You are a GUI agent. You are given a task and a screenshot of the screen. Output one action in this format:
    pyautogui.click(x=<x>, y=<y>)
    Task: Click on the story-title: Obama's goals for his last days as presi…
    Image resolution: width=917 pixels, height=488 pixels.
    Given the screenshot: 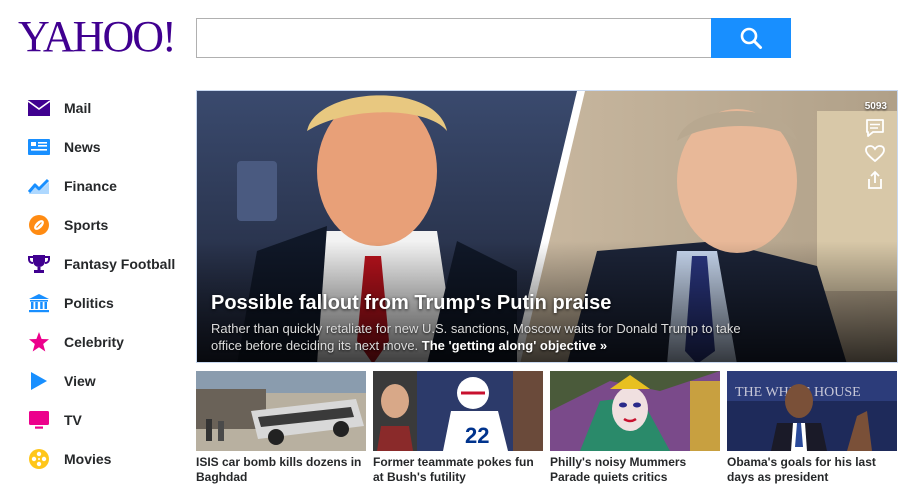 What is the action you would take?
    pyautogui.click(x=812, y=470)
    